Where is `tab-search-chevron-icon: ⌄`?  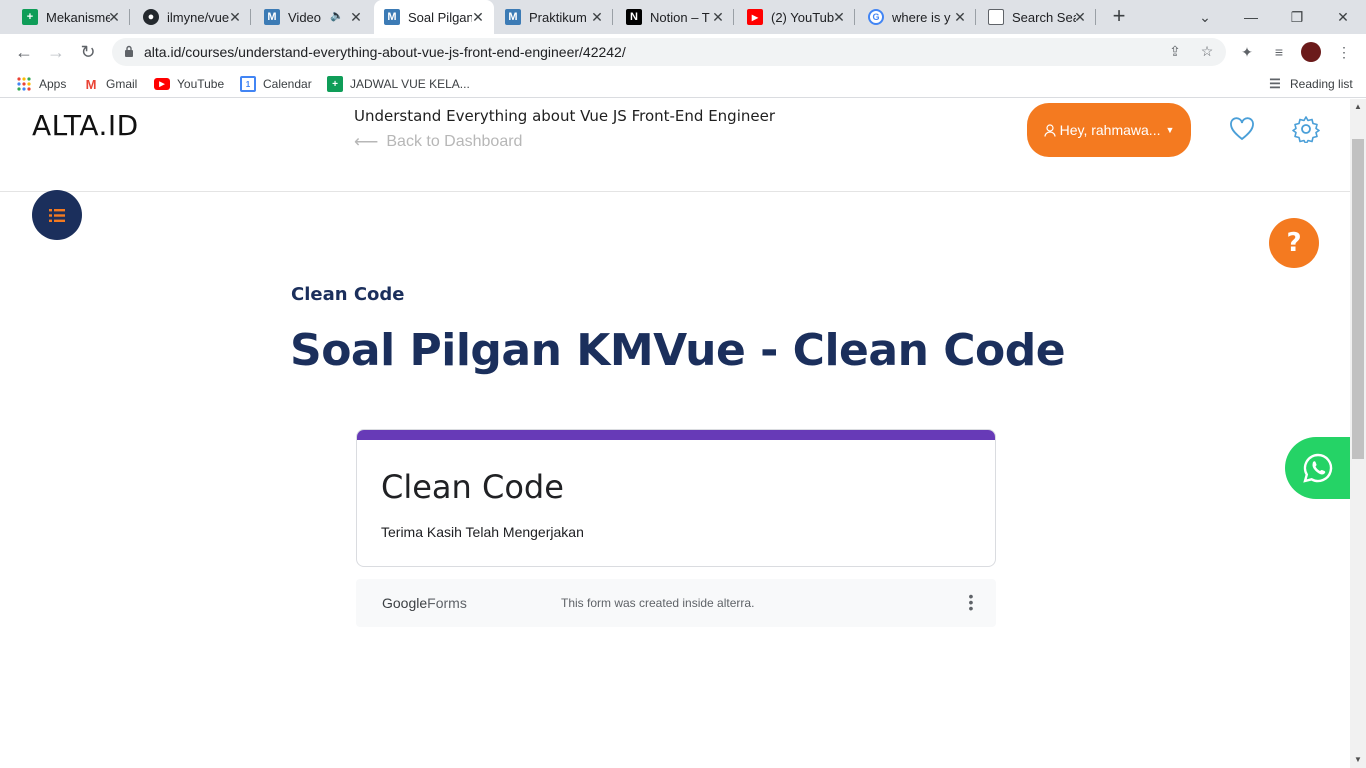
tab-search-chevron-icon: ⌄ is located at coordinates (1205, 17).